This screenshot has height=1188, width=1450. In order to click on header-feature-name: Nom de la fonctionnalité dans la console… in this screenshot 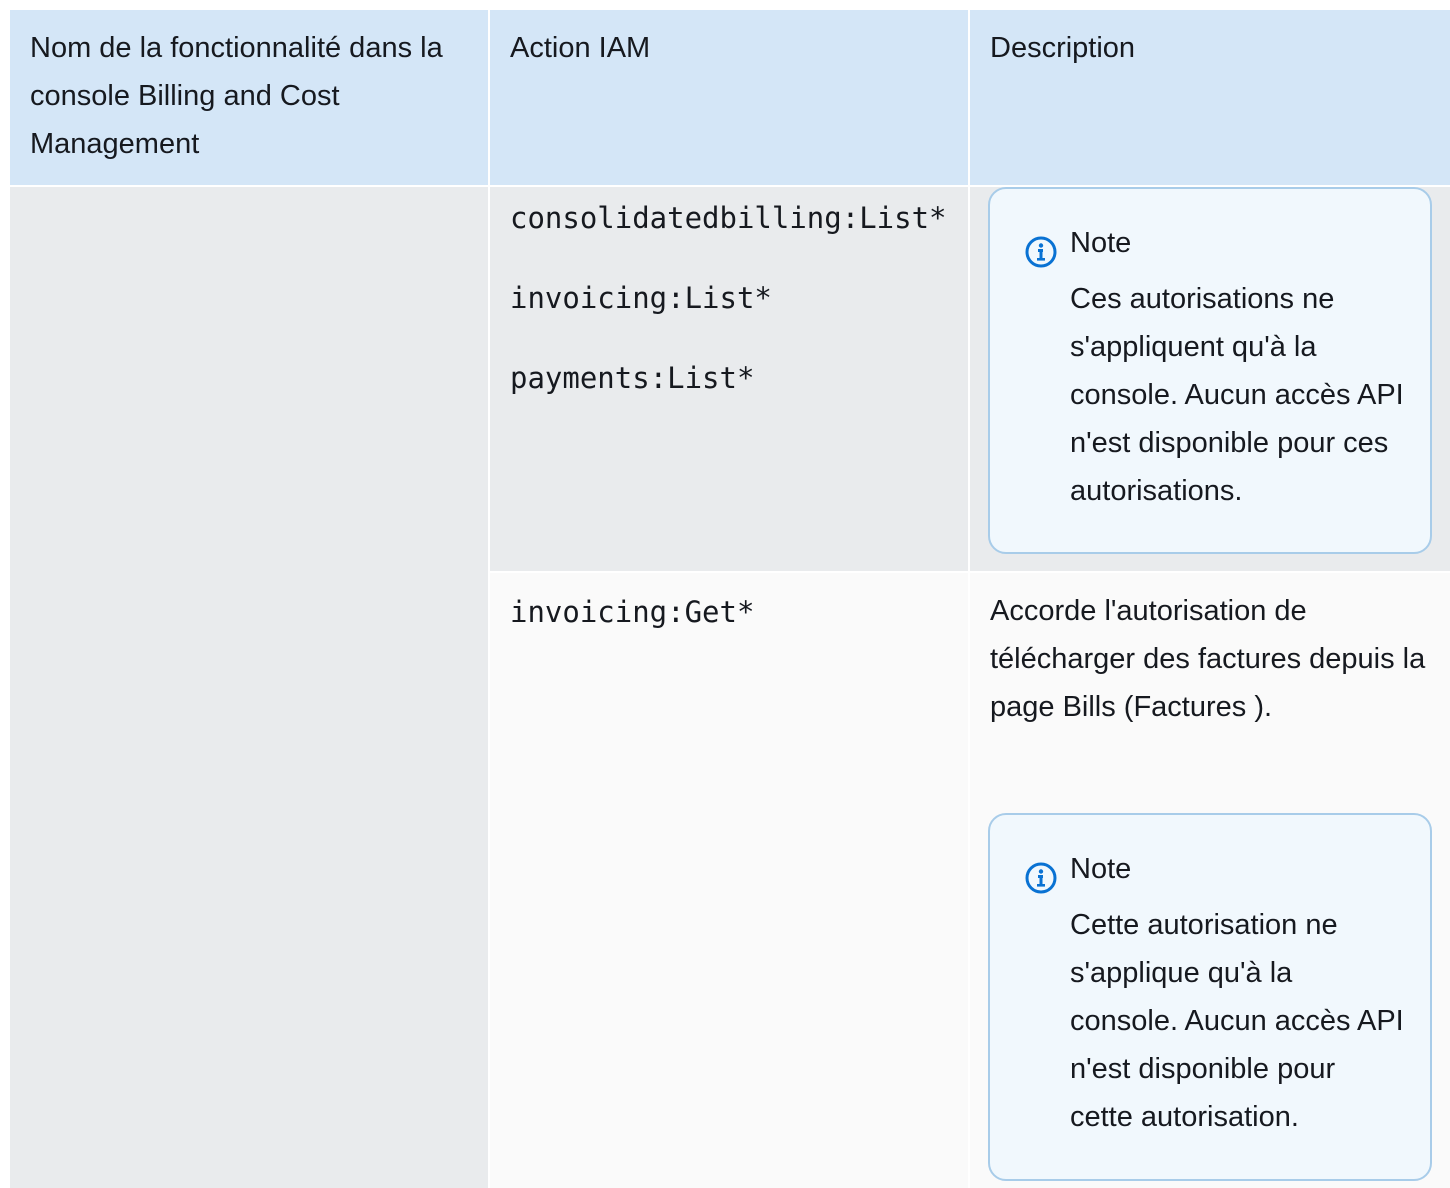, I will do `click(249, 97)`.